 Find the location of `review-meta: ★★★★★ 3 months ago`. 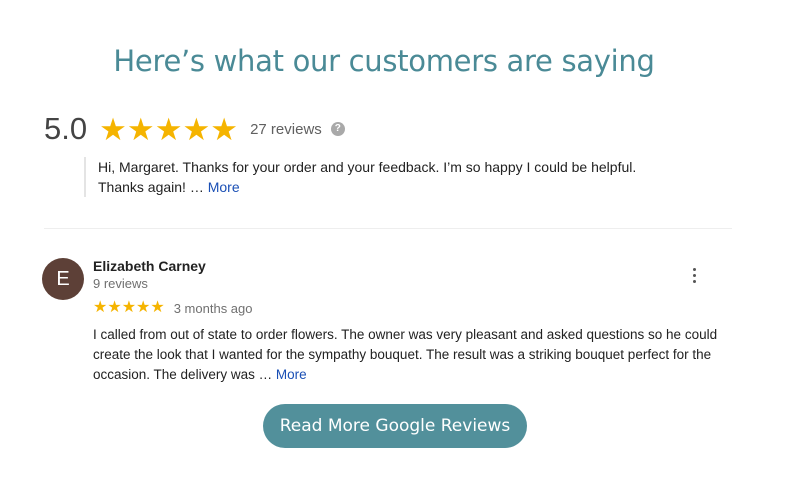

review-meta: ★★★★★ 3 months ago is located at coordinates (173, 308).